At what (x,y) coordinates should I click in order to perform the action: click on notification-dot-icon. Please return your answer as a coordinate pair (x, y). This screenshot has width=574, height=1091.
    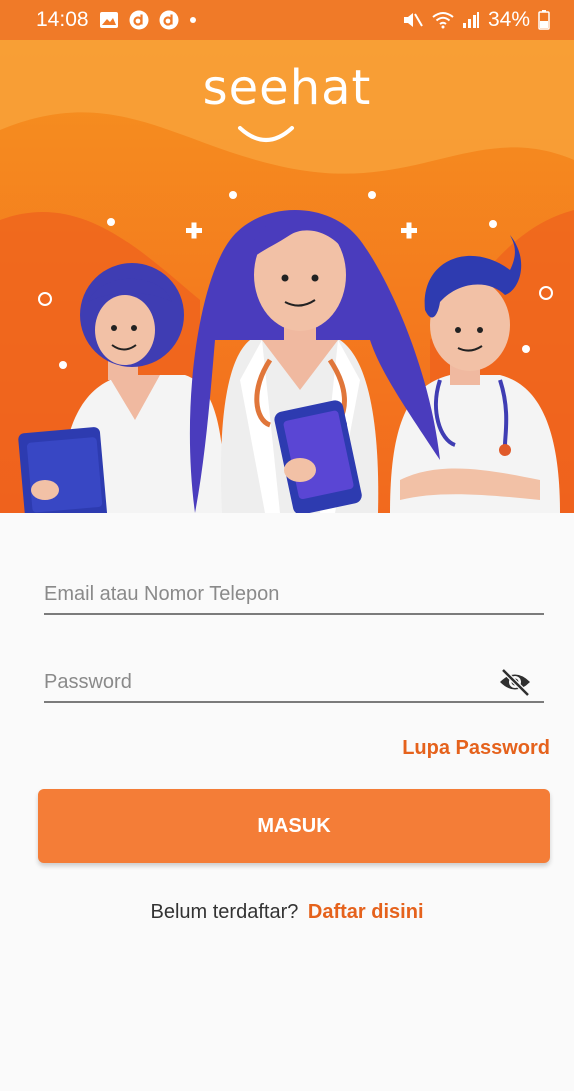
    Looking at the image, I should click on (193, 20).